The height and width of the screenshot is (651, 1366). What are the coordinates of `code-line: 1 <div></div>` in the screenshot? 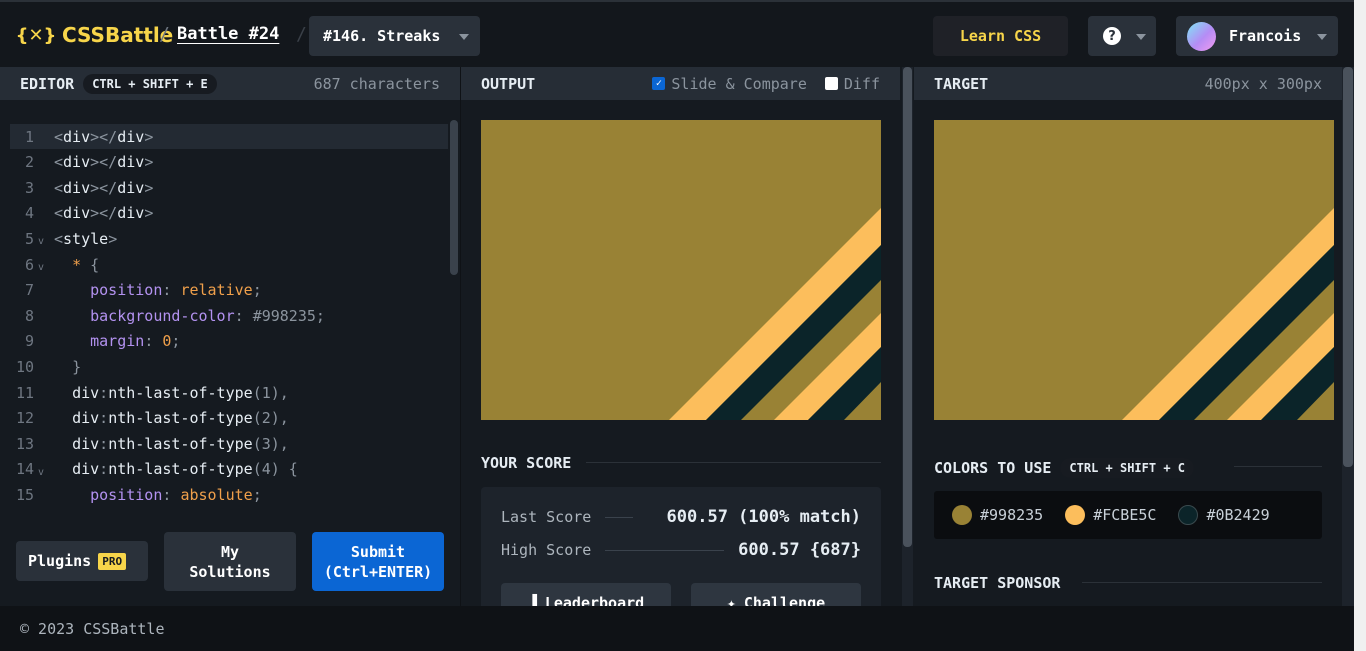 It's located at (229, 136).